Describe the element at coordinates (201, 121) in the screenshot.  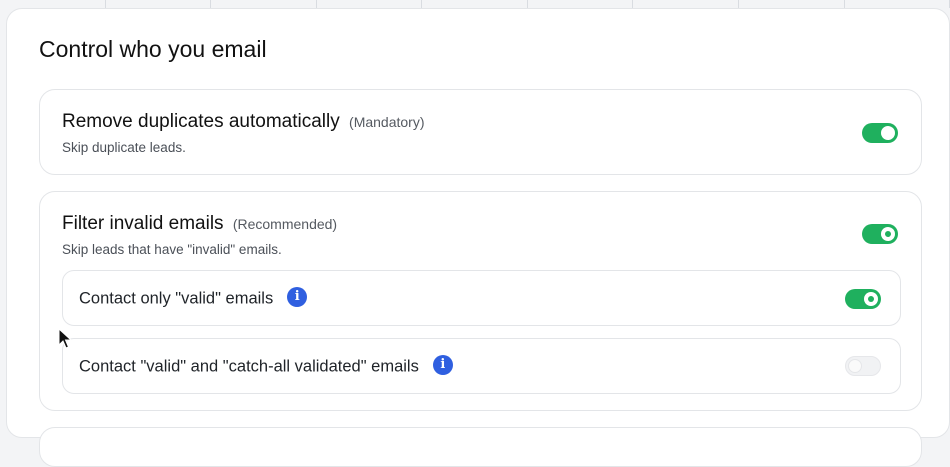
I see `remove-duplicates-label: Remove duplicates automatically` at that location.